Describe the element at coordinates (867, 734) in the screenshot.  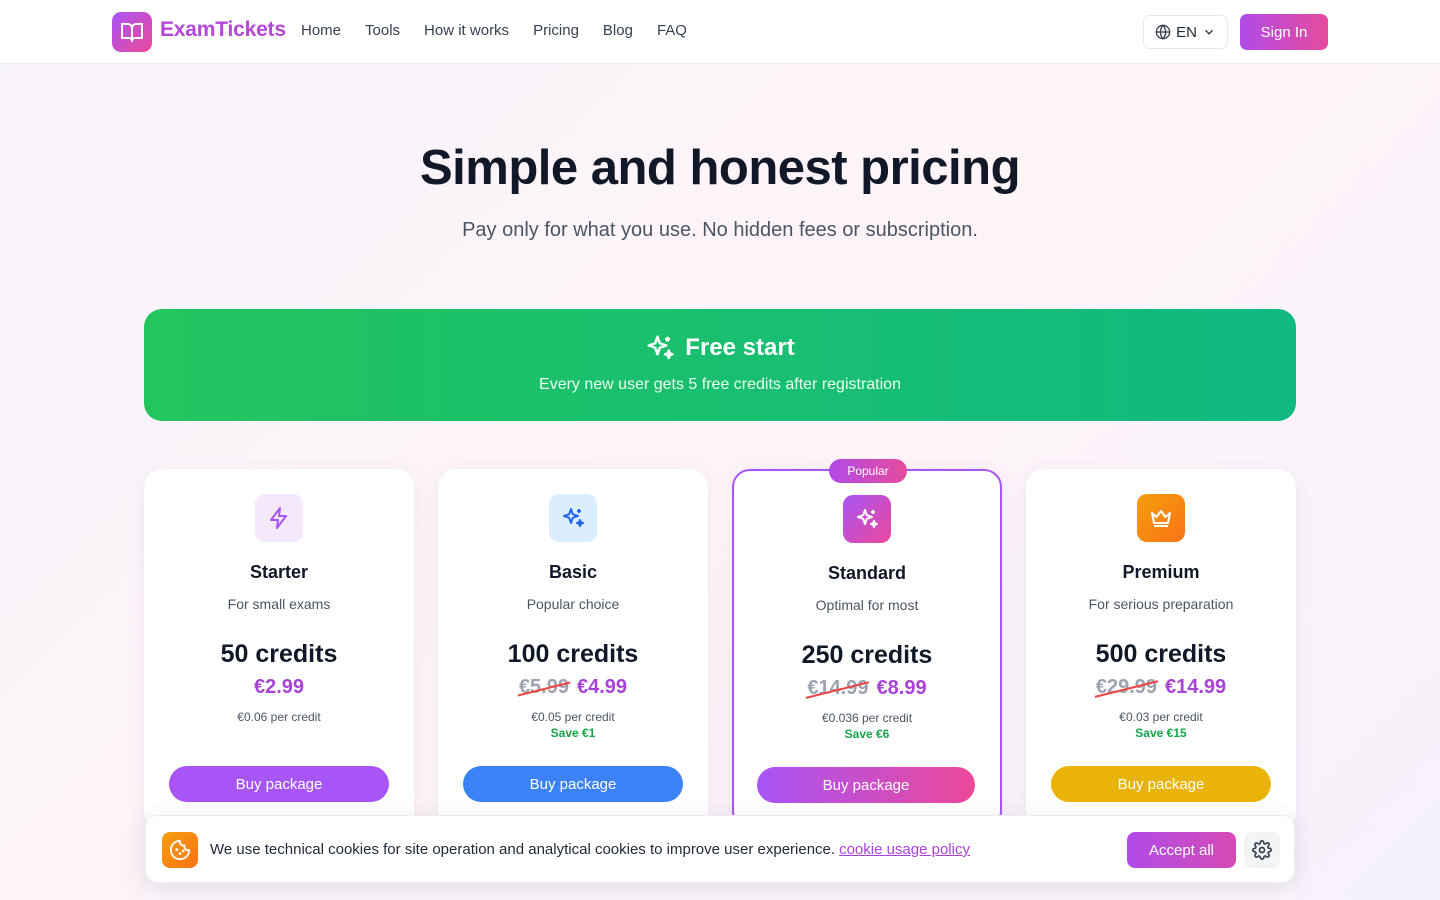
I see `plan-savings: Save €6` at that location.